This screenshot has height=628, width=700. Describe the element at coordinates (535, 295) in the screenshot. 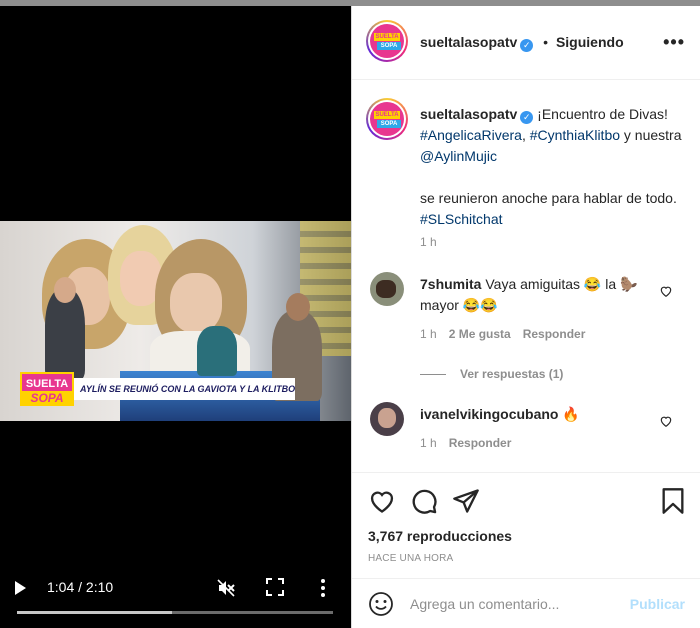

I see `comment-body: 7shumita Vaya amiguitas 😂 la 🦫 mayor 😂😂` at that location.